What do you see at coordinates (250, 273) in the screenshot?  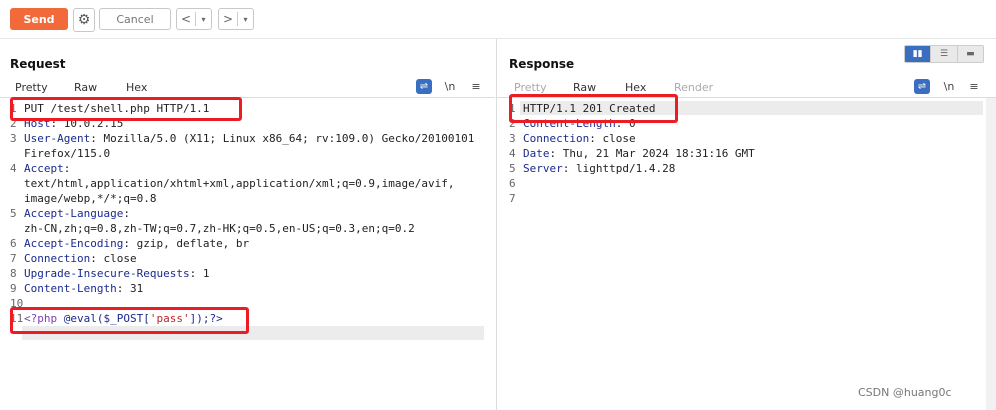 I see `code-line: 8 Upgrade-Insecure-Requests: 1` at bounding box center [250, 273].